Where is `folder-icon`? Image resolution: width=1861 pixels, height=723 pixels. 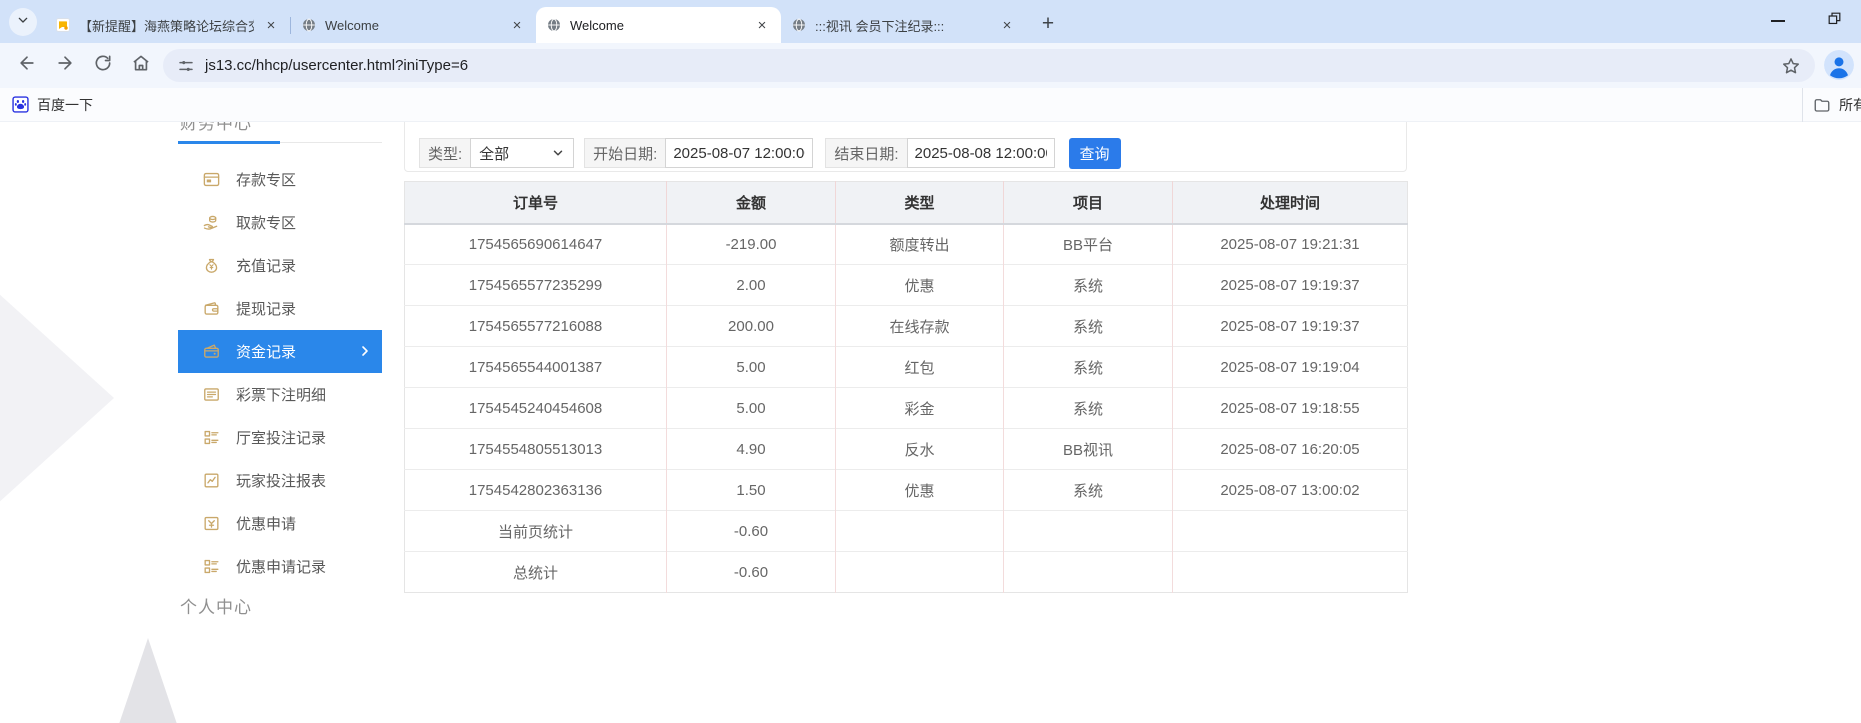
folder-icon is located at coordinates (1822, 105).